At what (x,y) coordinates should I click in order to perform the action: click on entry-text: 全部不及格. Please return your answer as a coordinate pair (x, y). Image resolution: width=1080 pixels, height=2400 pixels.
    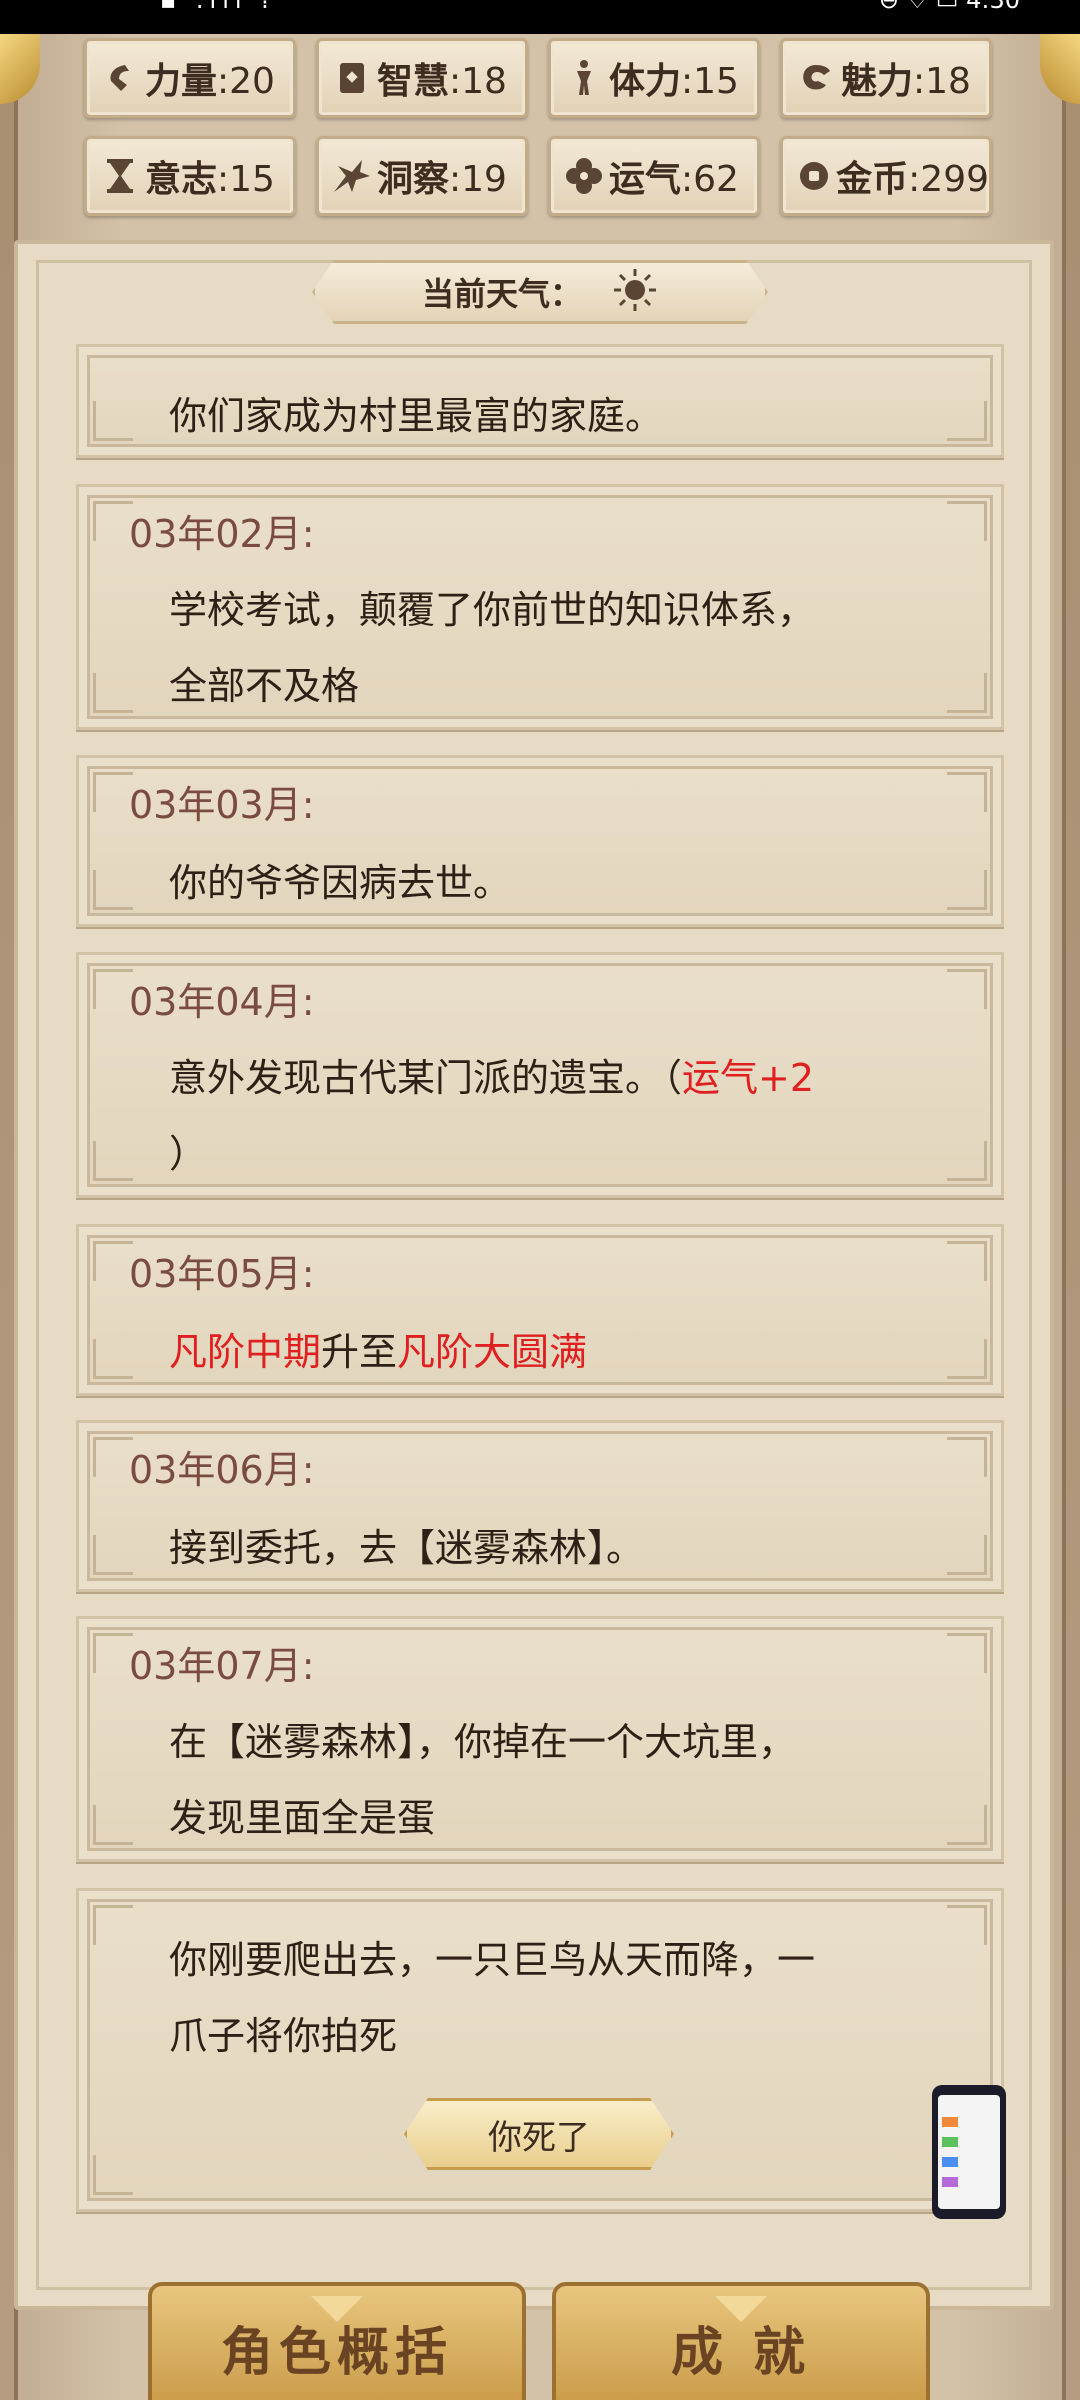
    Looking at the image, I should click on (264, 686).